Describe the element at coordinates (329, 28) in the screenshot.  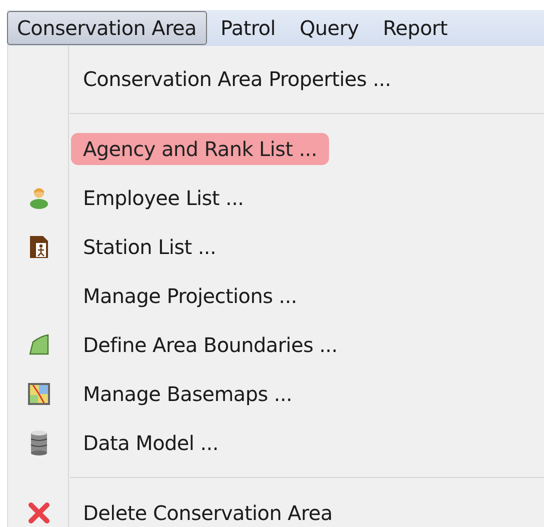
I see `menu-title: Query` at that location.